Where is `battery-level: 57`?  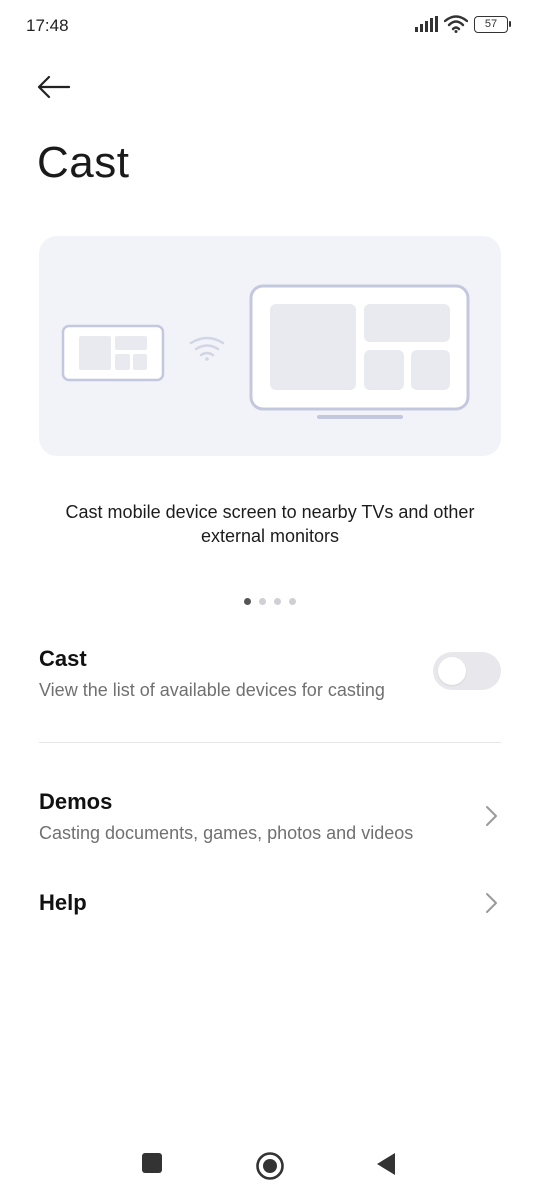 battery-level: 57 is located at coordinates (491, 23).